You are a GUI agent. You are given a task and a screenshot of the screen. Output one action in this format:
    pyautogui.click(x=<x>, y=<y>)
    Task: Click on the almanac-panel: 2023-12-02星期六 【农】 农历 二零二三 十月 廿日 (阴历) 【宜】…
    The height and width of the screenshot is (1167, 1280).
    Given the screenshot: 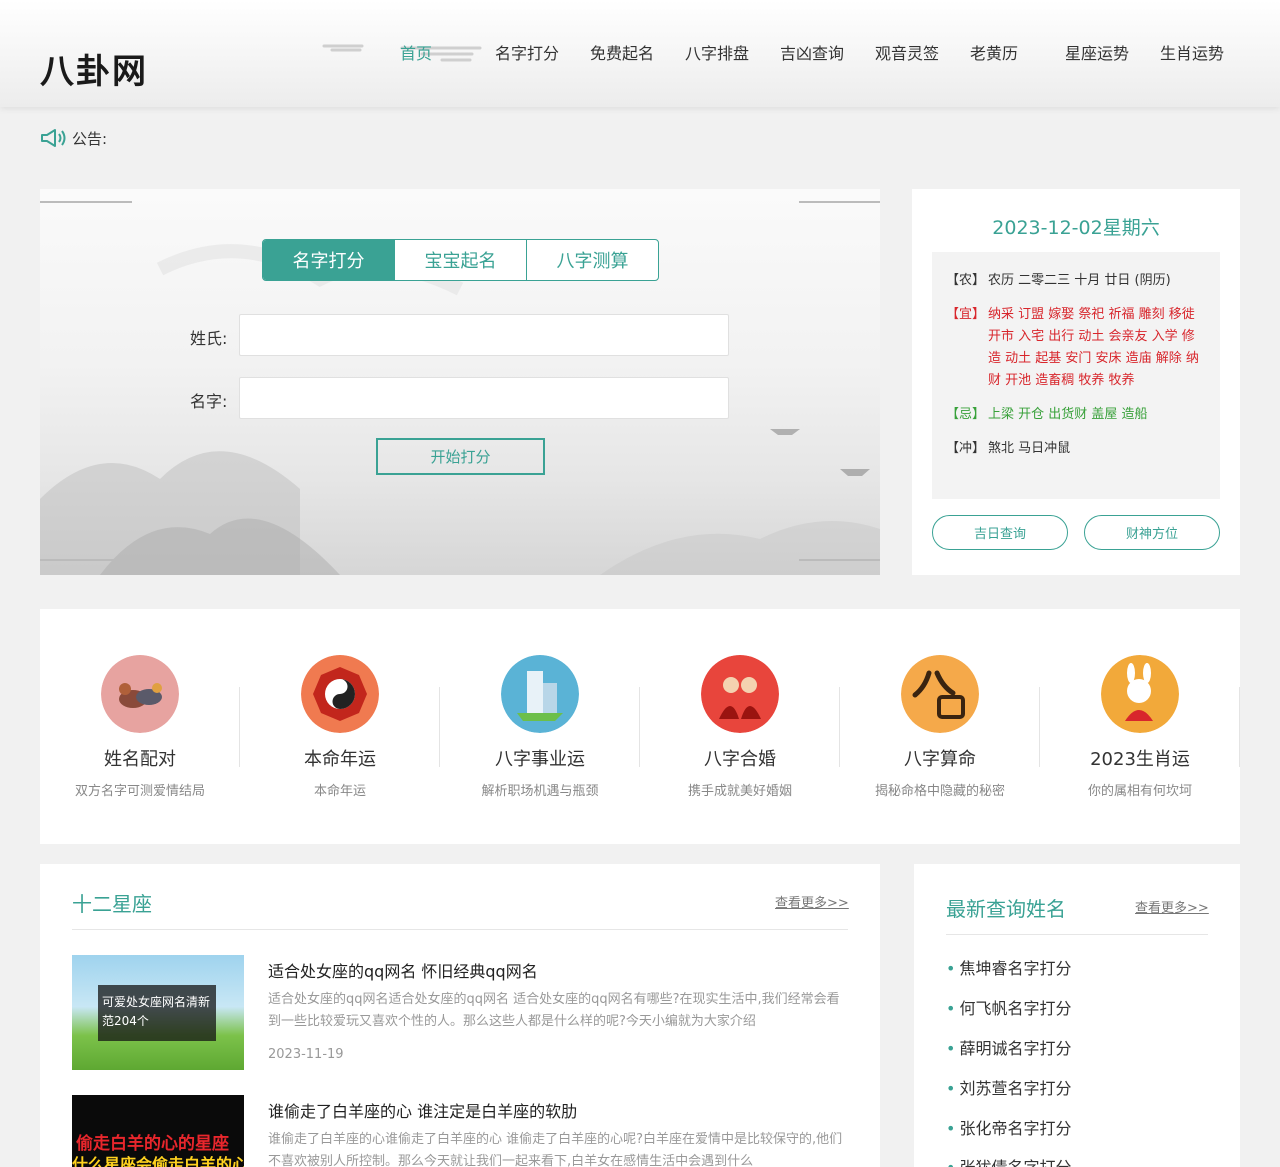 What is the action you would take?
    pyautogui.click(x=1076, y=382)
    